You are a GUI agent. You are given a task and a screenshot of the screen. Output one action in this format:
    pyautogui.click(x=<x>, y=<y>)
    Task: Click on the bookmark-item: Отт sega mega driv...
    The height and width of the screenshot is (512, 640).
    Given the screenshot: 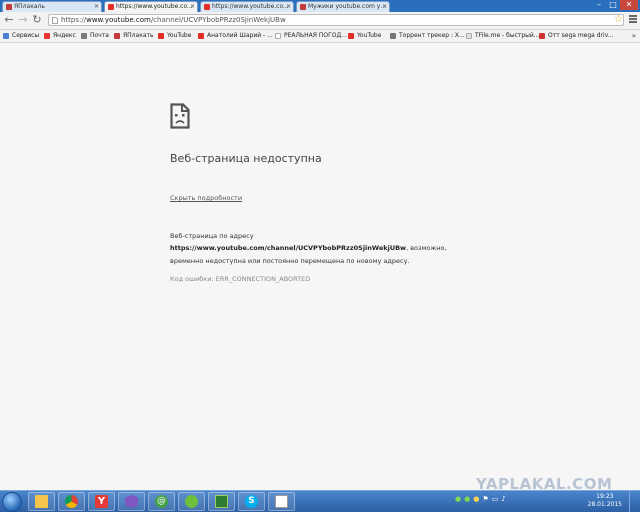 What is the action you would take?
    pyautogui.click(x=576, y=36)
    